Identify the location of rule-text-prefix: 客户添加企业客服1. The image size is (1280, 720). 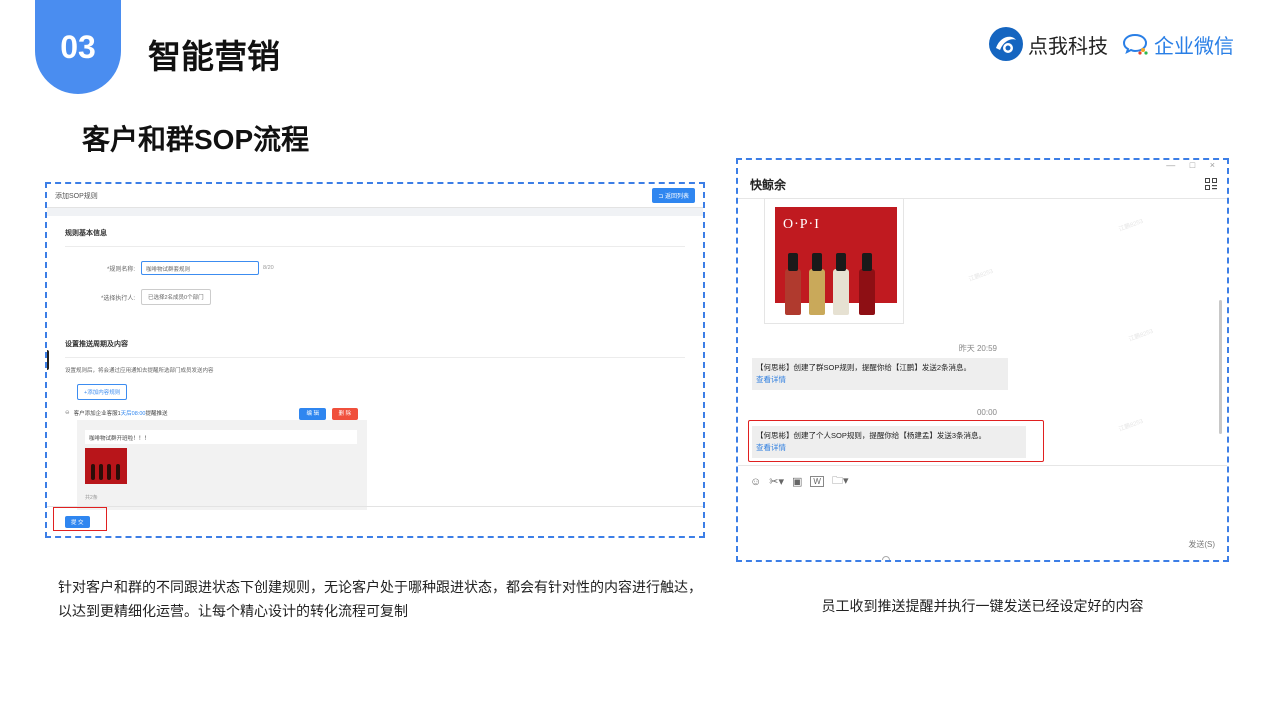
(97, 414).